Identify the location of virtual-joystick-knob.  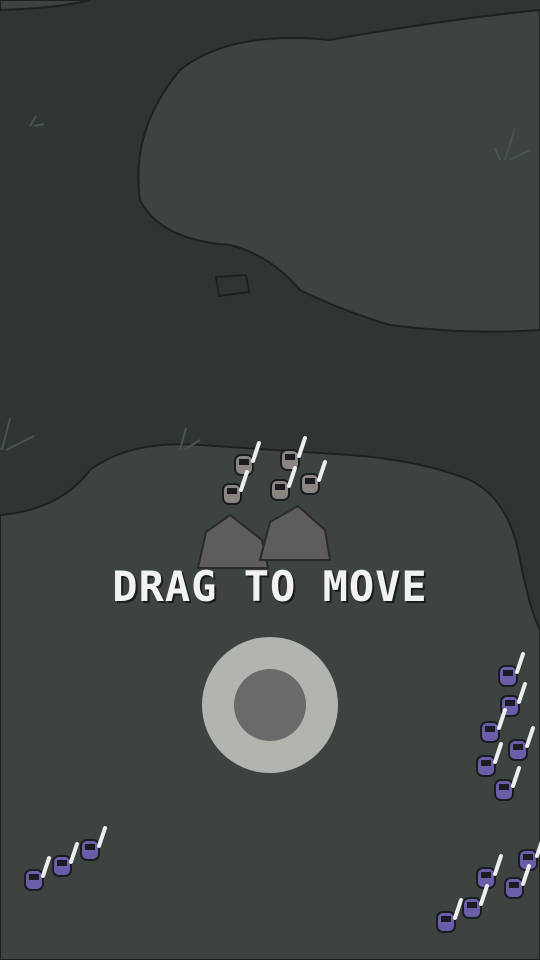
(270, 705).